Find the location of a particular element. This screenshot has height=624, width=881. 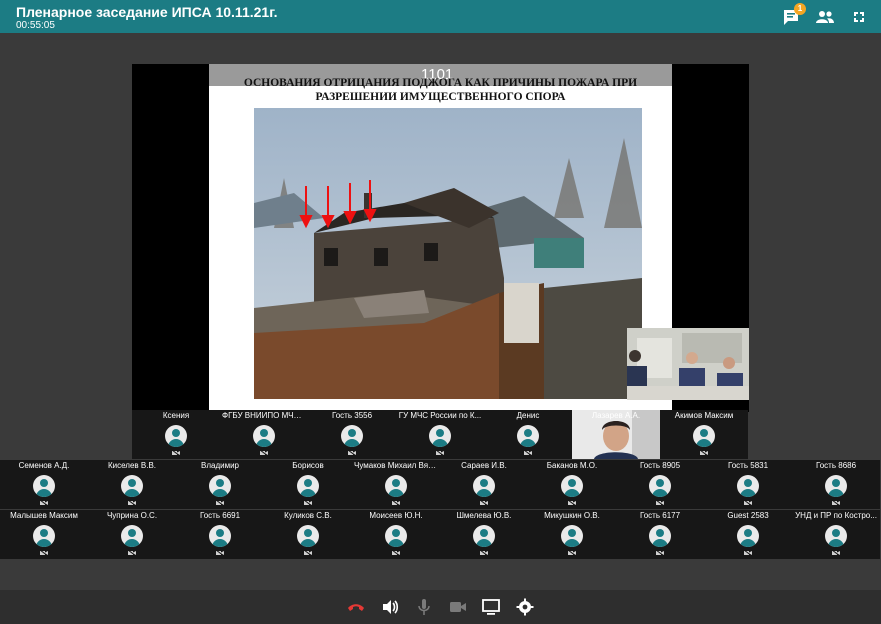

participant-tile: Малышев Максим is located at coordinates (44, 534).